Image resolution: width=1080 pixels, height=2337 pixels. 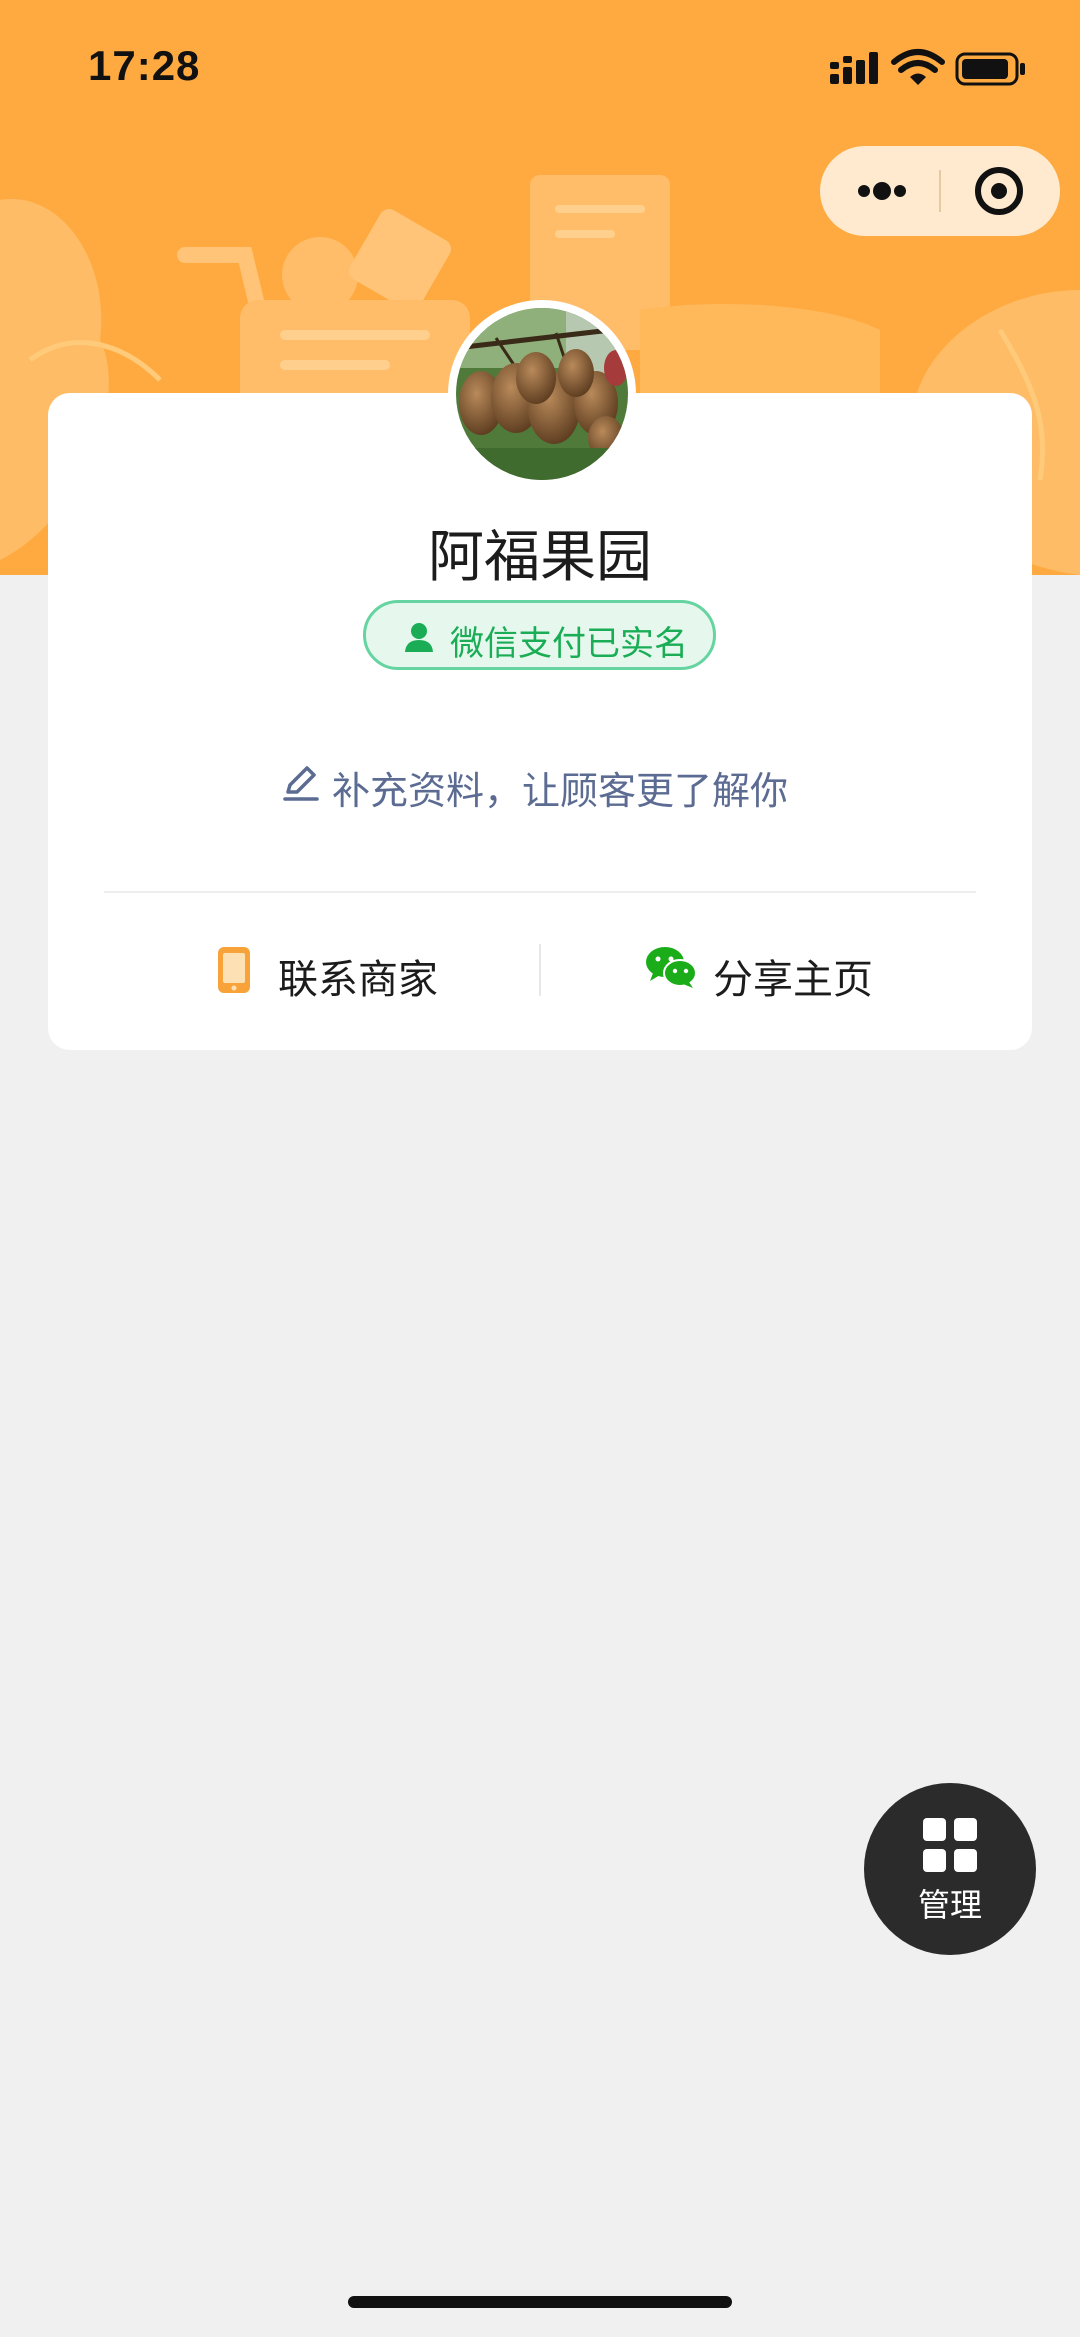 What do you see at coordinates (358, 980) in the screenshot?
I see `contact-merchant-label: 联系商家` at bounding box center [358, 980].